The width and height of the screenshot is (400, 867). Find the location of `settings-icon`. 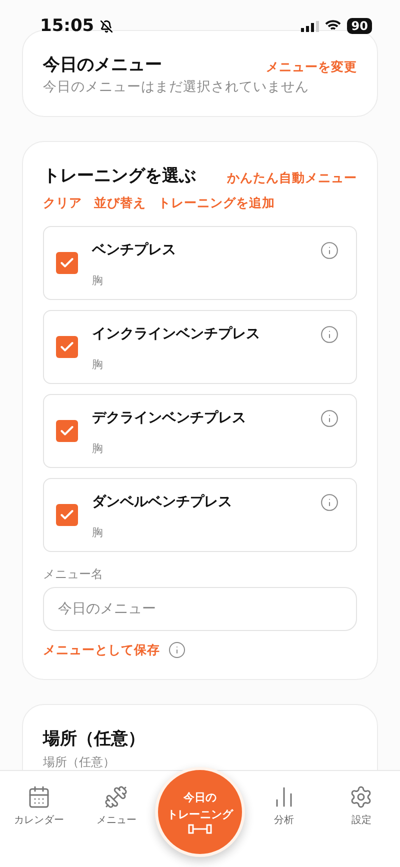

settings-icon is located at coordinates (361, 797).